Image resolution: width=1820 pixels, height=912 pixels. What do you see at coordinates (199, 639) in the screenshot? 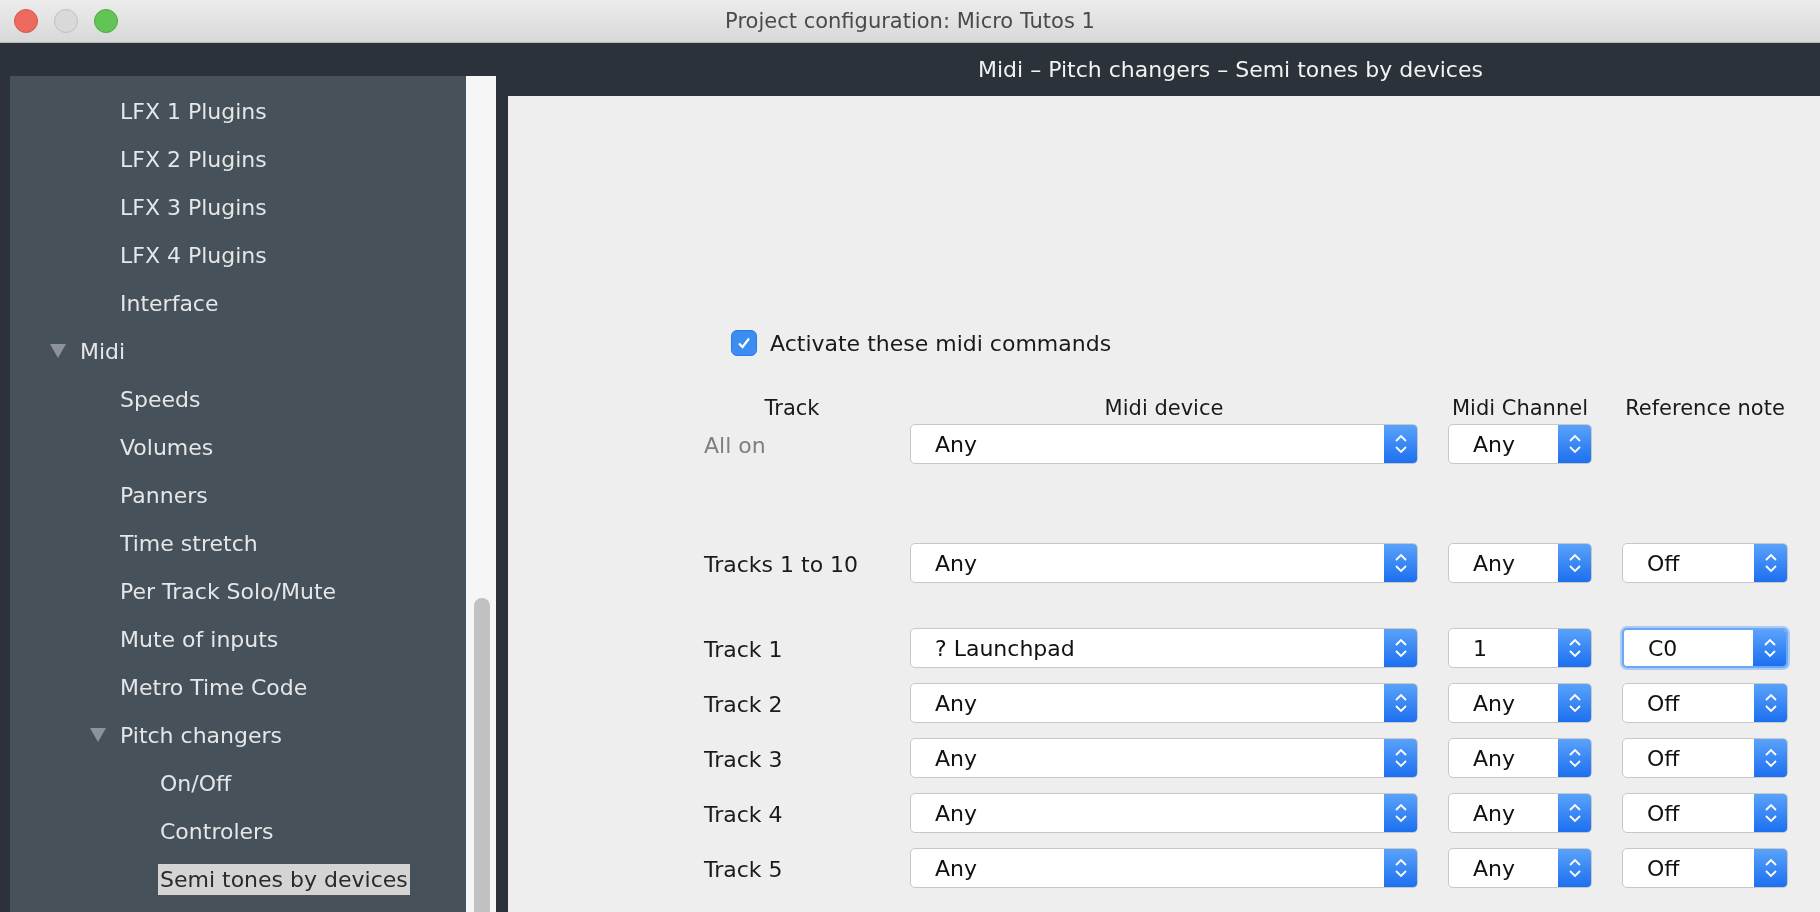
I see `sidebar-item: Mute of inputs` at bounding box center [199, 639].